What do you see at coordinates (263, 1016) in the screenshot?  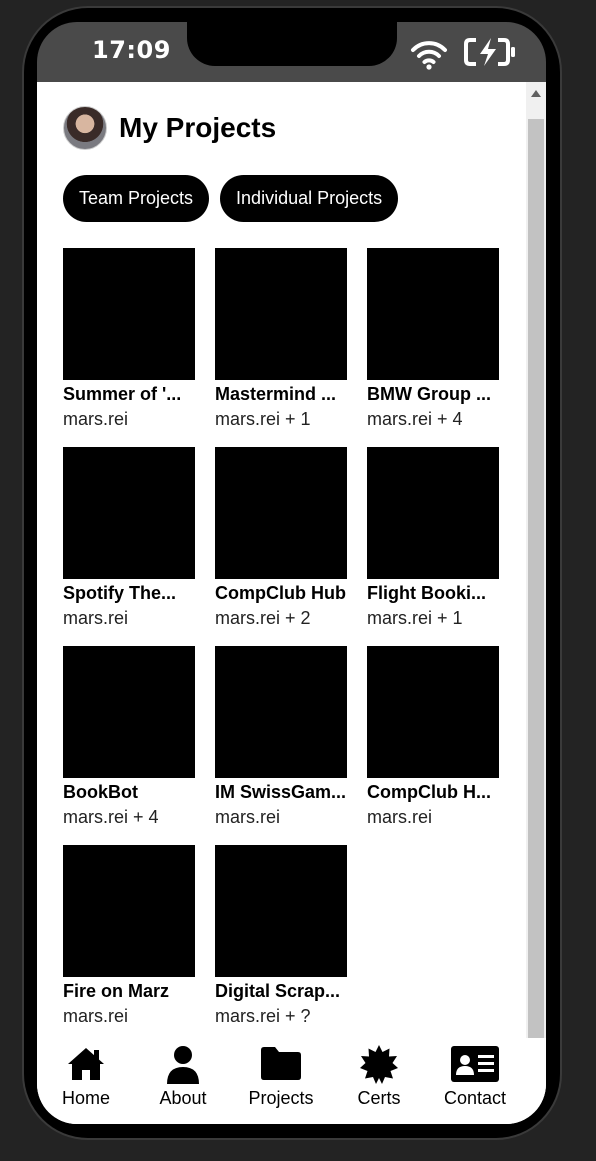 I see `project-owner: mars.rei + ?` at bounding box center [263, 1016].